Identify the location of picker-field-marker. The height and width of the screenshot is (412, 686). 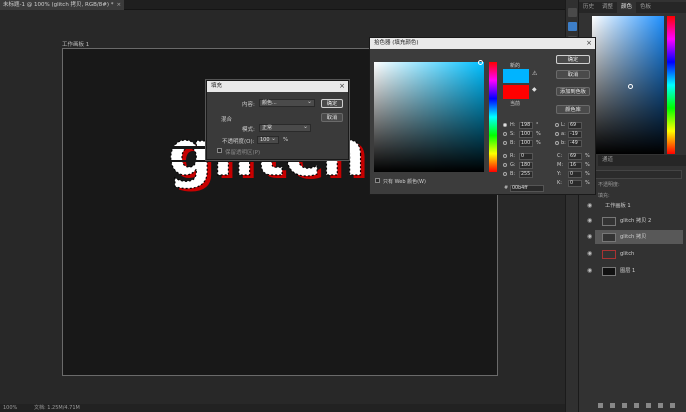
(480, 62).